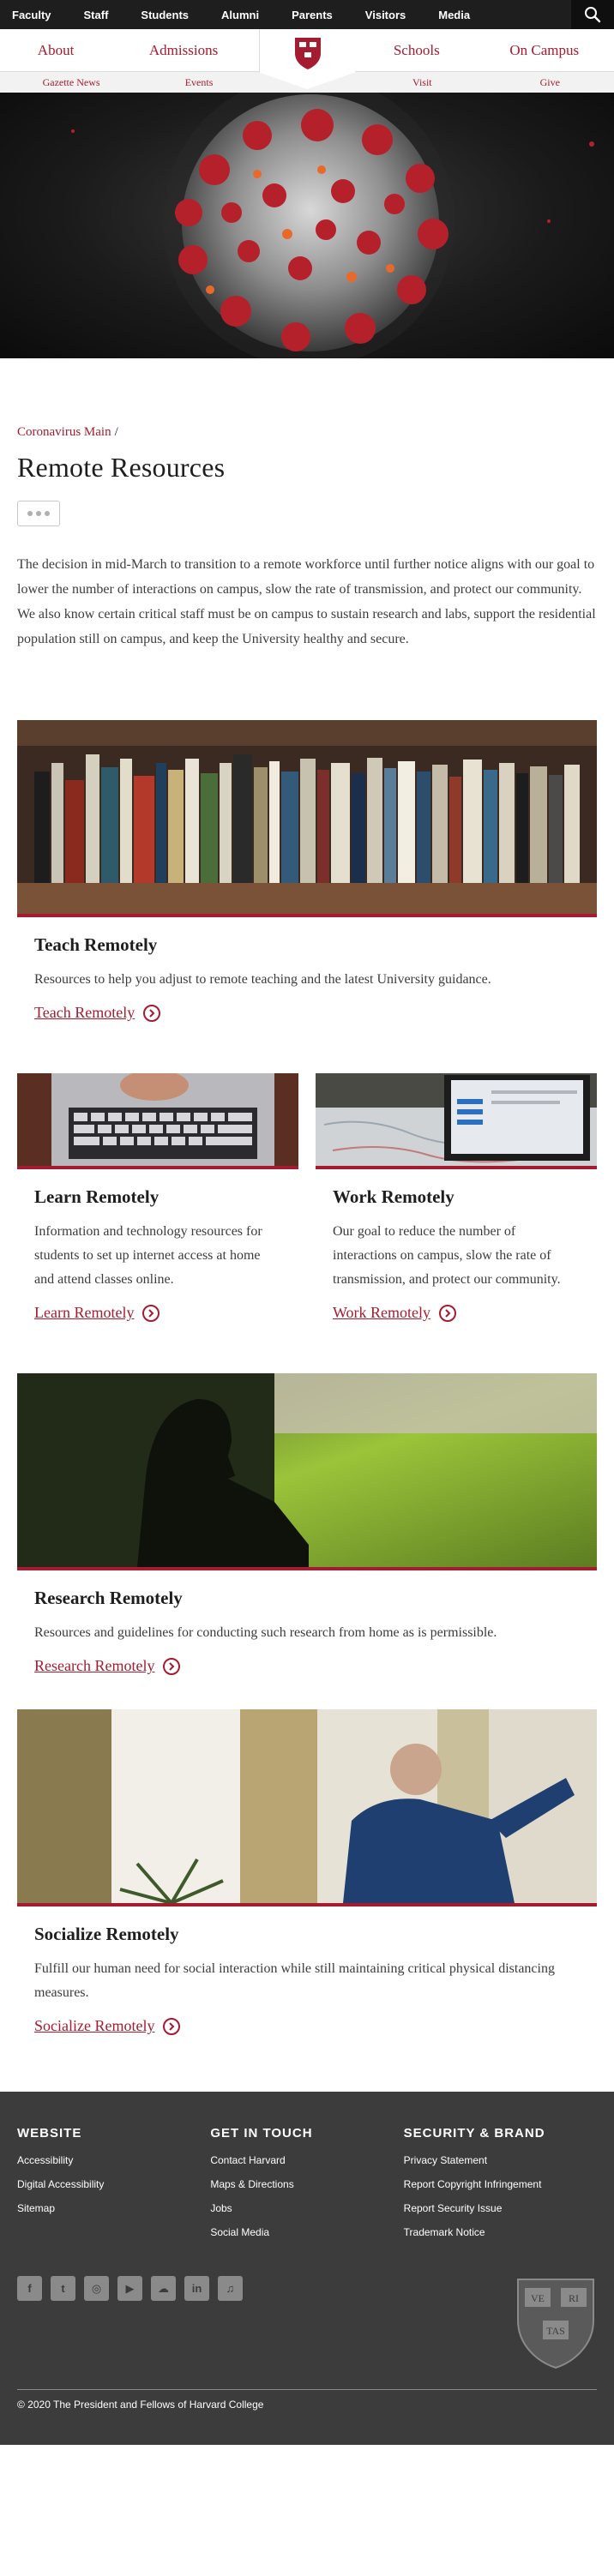 The height and width of the screenshot is (2576, 614). I want to click on teach-remotely-link: Teach Remotely, so click(97, 1013).